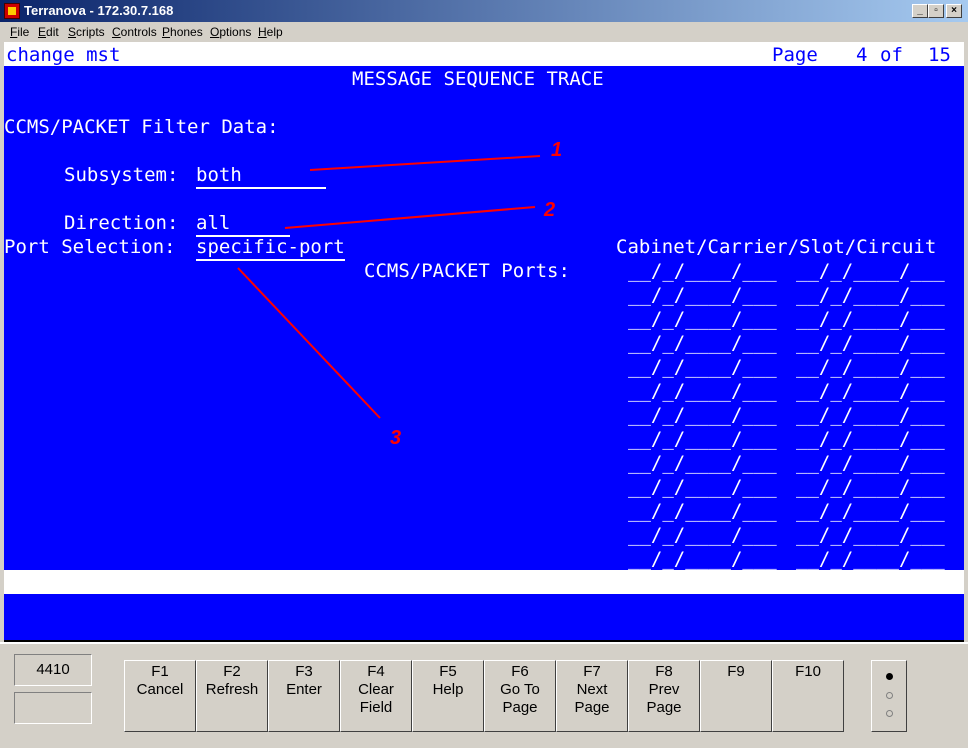 Image resolution: width=968 pixels, height=748 pixels. What do you see at coordinates (304, 671) in the screenshot?
I see `fkey-number: F3` at bounding box center [304, 671].